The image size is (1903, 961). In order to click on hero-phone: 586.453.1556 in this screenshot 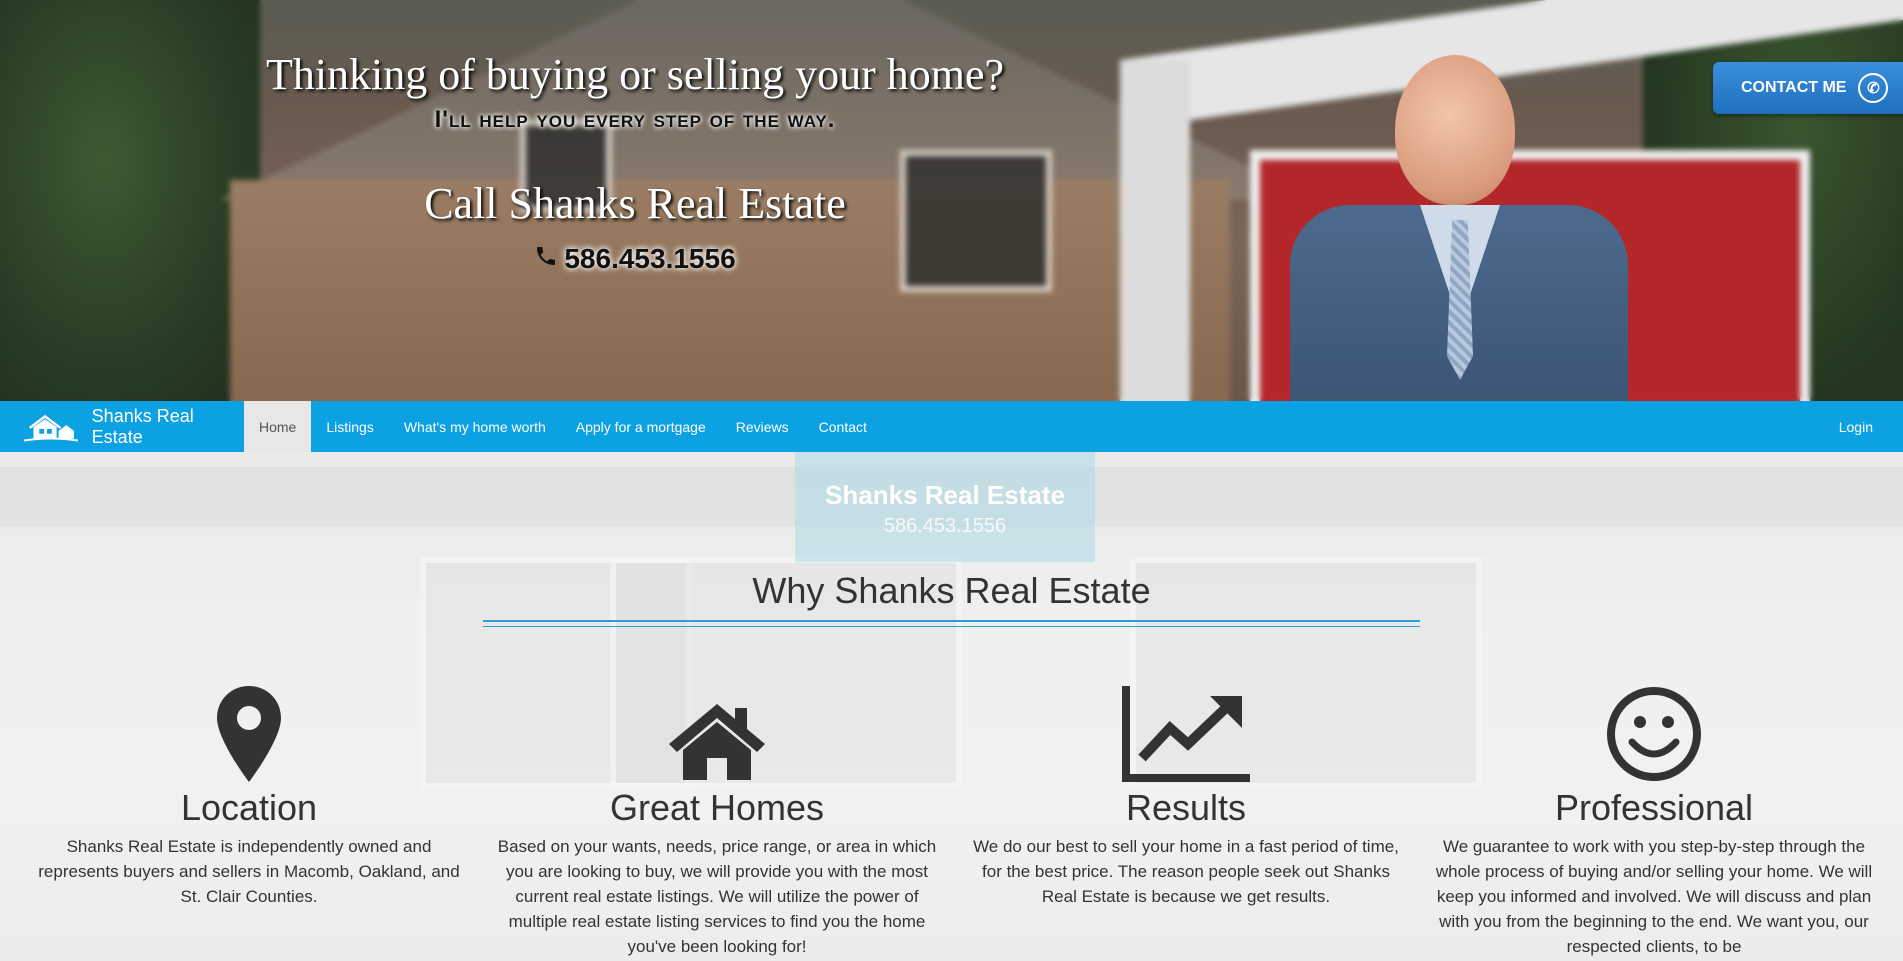, I will do `click(635, 259)`.